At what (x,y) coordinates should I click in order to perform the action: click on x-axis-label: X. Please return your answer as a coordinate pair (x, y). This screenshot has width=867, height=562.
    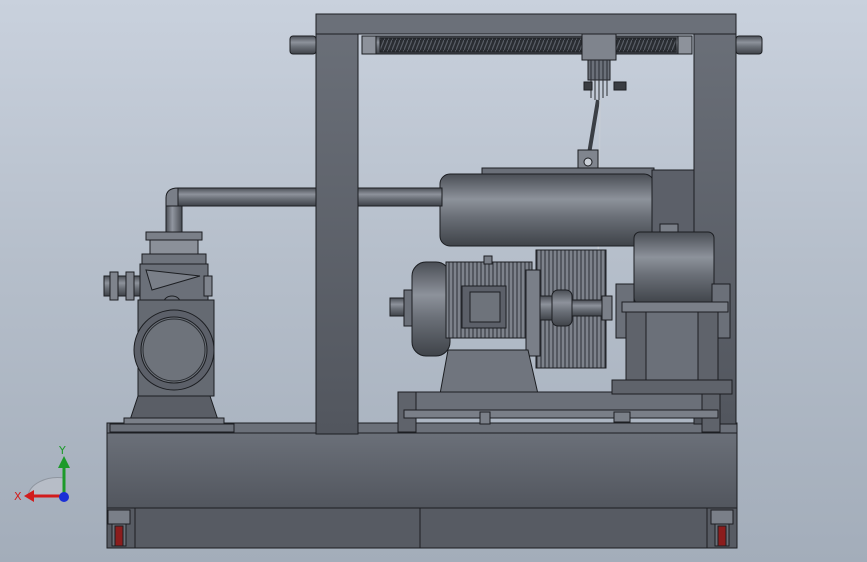
    Looking at the image, I should click on (18, 496).